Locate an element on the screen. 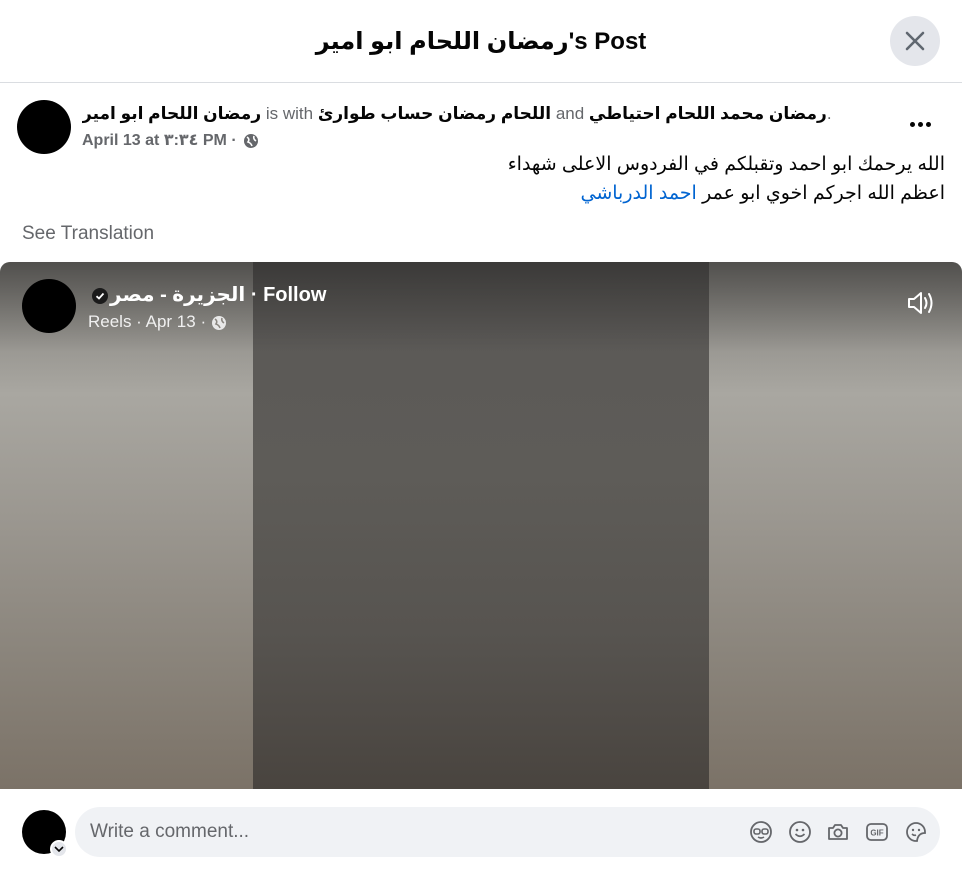 This screenshot has height=881, width=962. page-name: الجزيرة - مصر is located at coordinates (177, 295).